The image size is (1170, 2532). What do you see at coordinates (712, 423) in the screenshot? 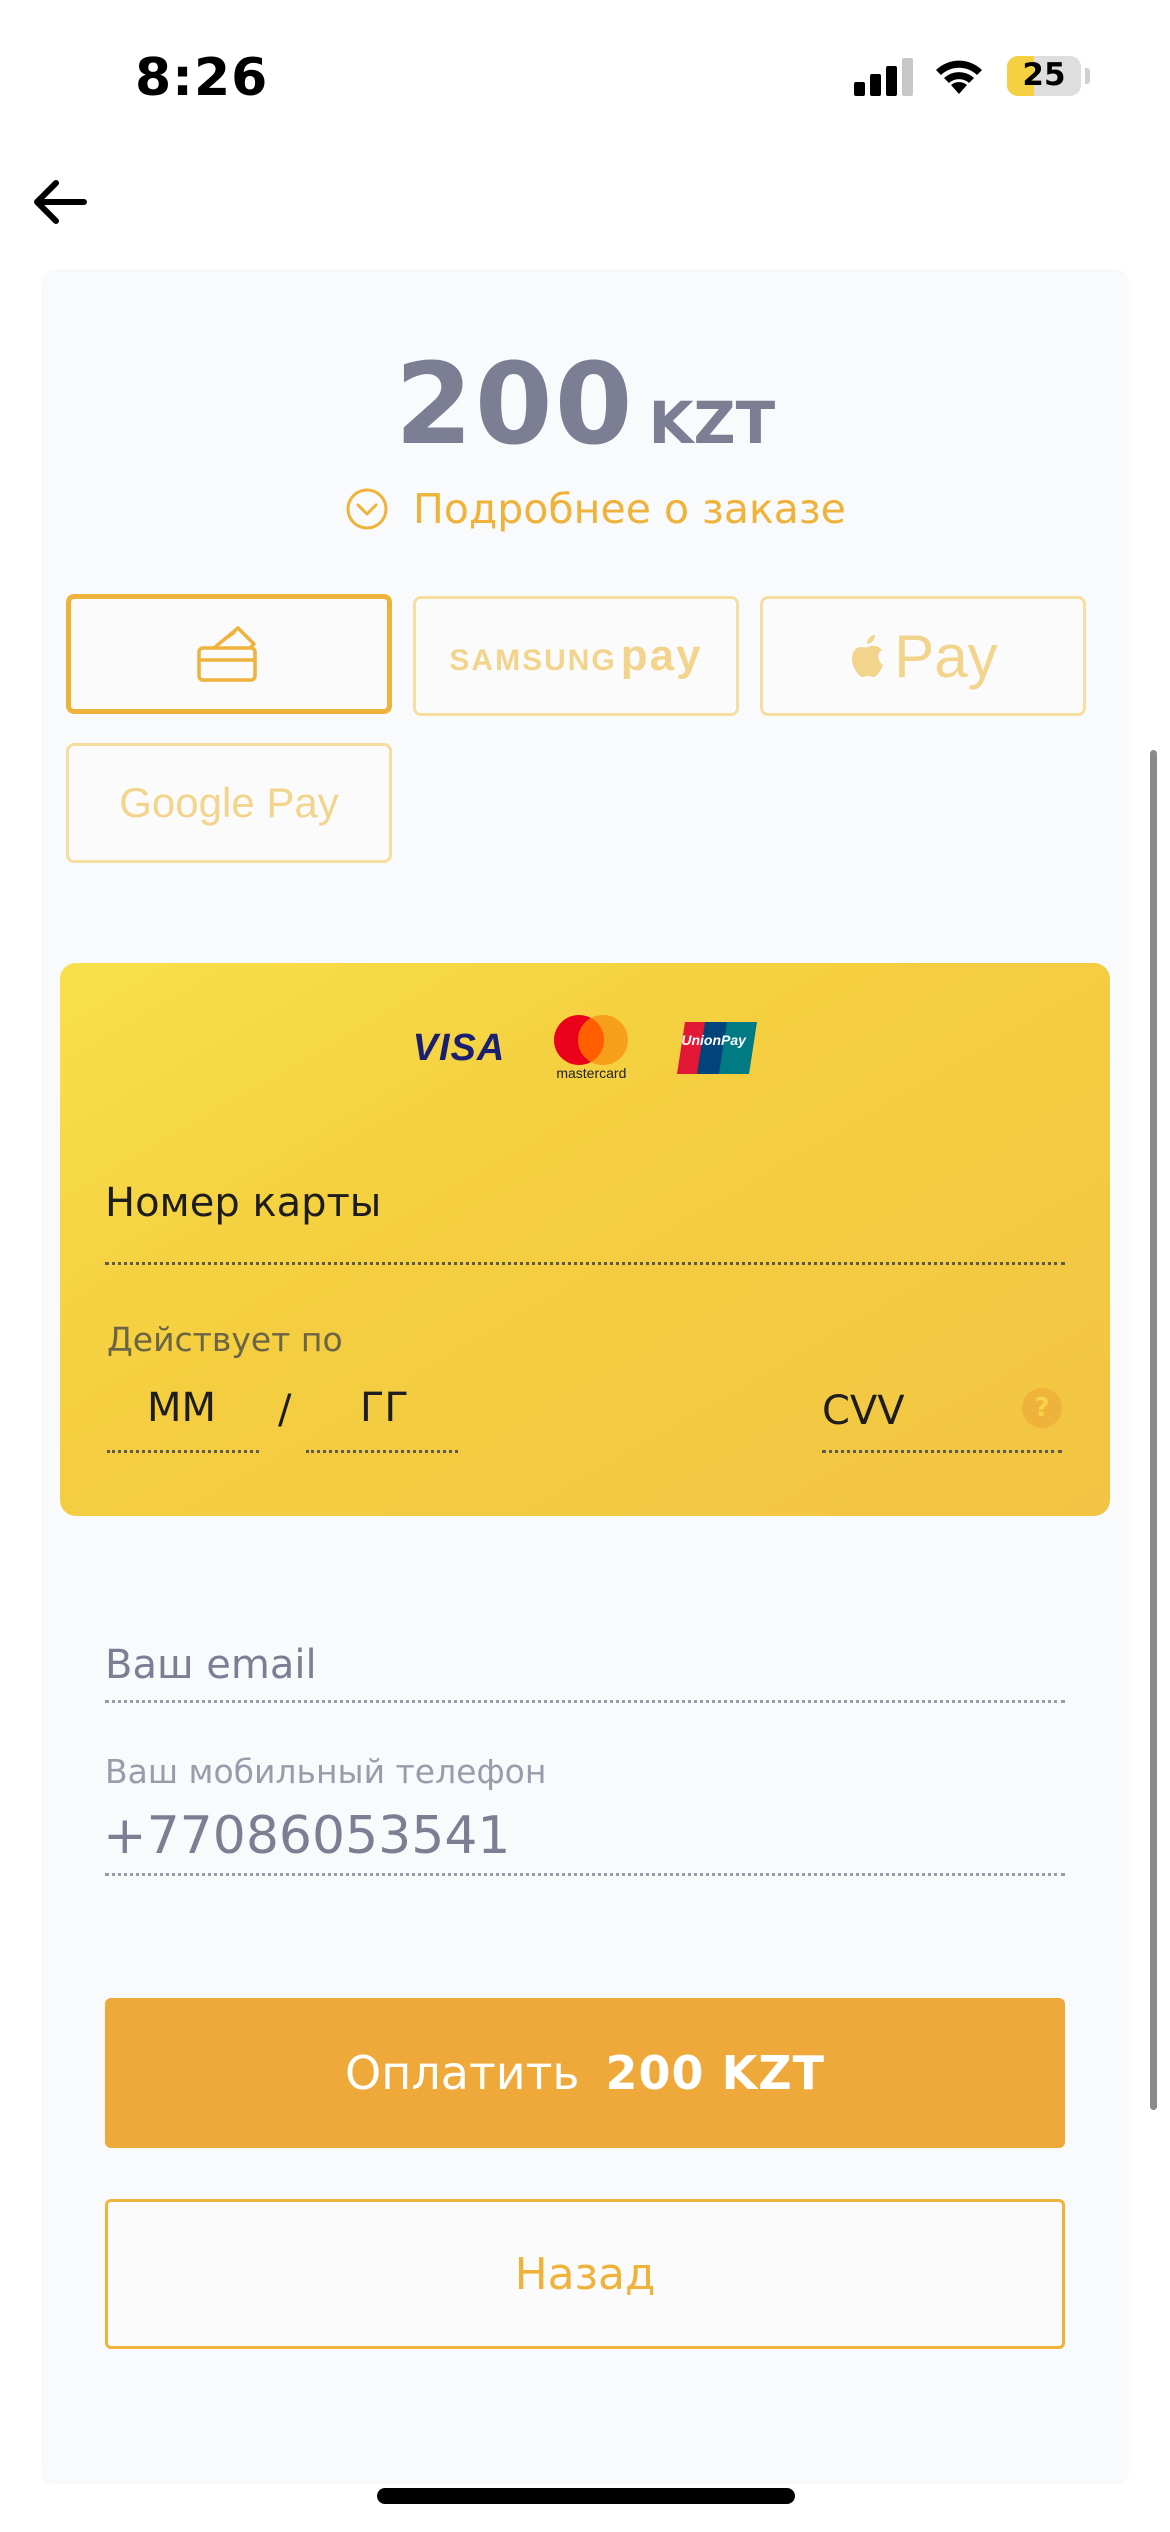
I see `amount-currency: KZT` at bounding box center [712, 423].